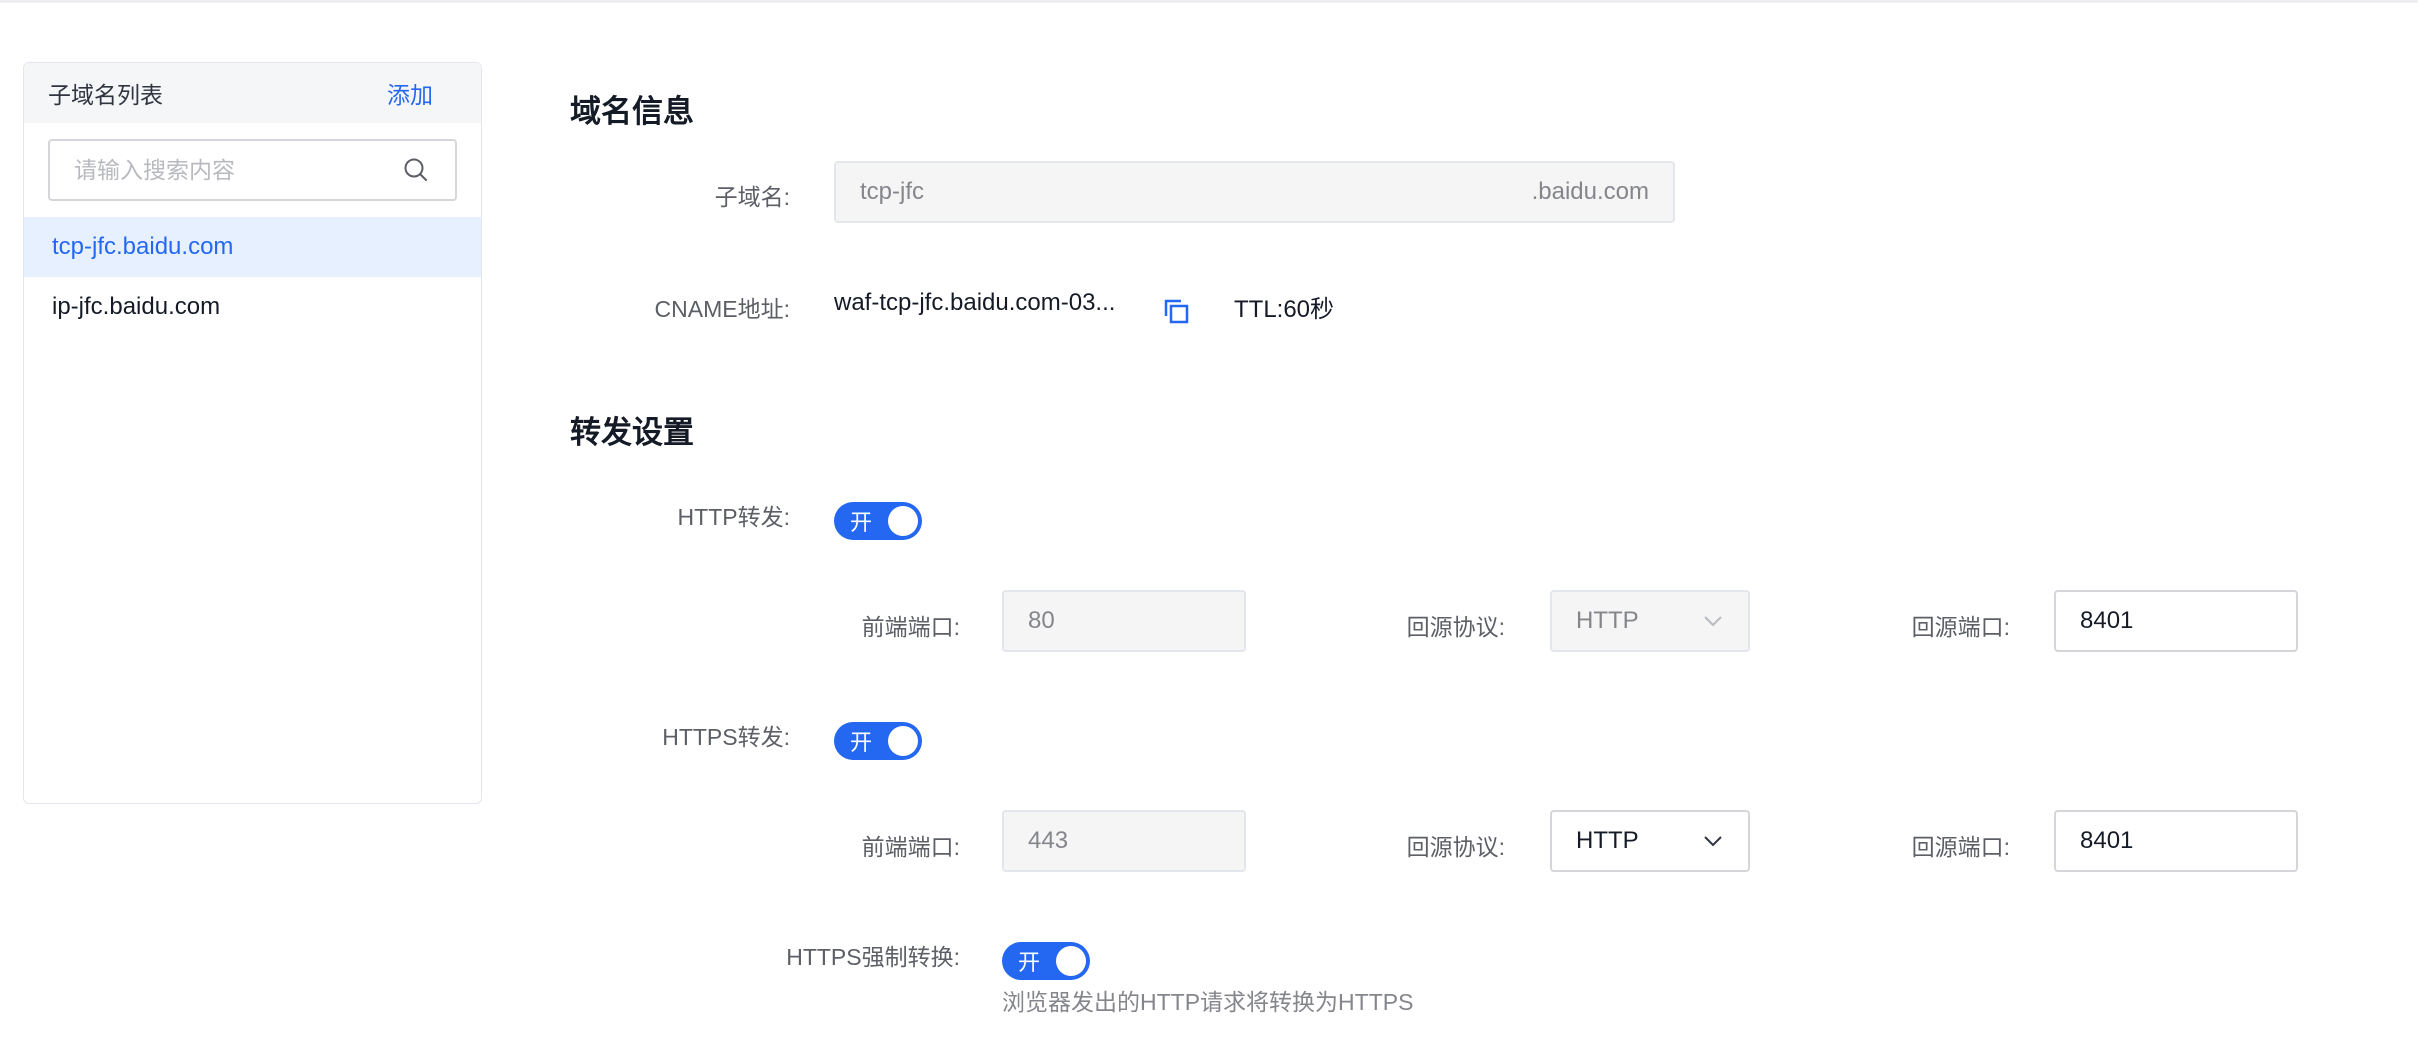 This screenshot has height=1044, width=2418. I want to click on subdomain-field: tcp-jfc .baidu.com, so click(1254, 192).